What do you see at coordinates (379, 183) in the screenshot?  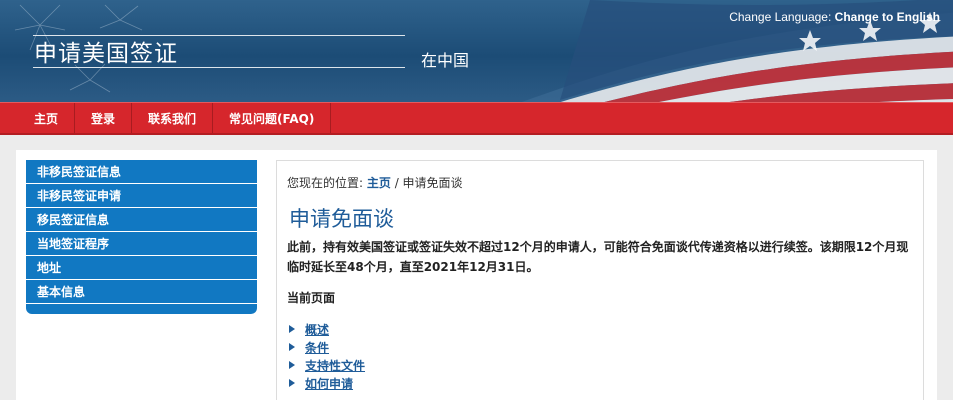 I see `breadcrumb-home-link: 主页` at bounding box center [379, 183].